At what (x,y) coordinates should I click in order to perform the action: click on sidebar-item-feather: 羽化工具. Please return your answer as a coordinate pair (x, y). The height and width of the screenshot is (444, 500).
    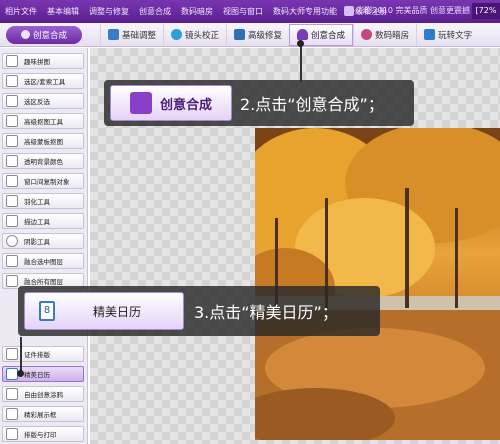
    Looking at the image, I should click on (43, 201).